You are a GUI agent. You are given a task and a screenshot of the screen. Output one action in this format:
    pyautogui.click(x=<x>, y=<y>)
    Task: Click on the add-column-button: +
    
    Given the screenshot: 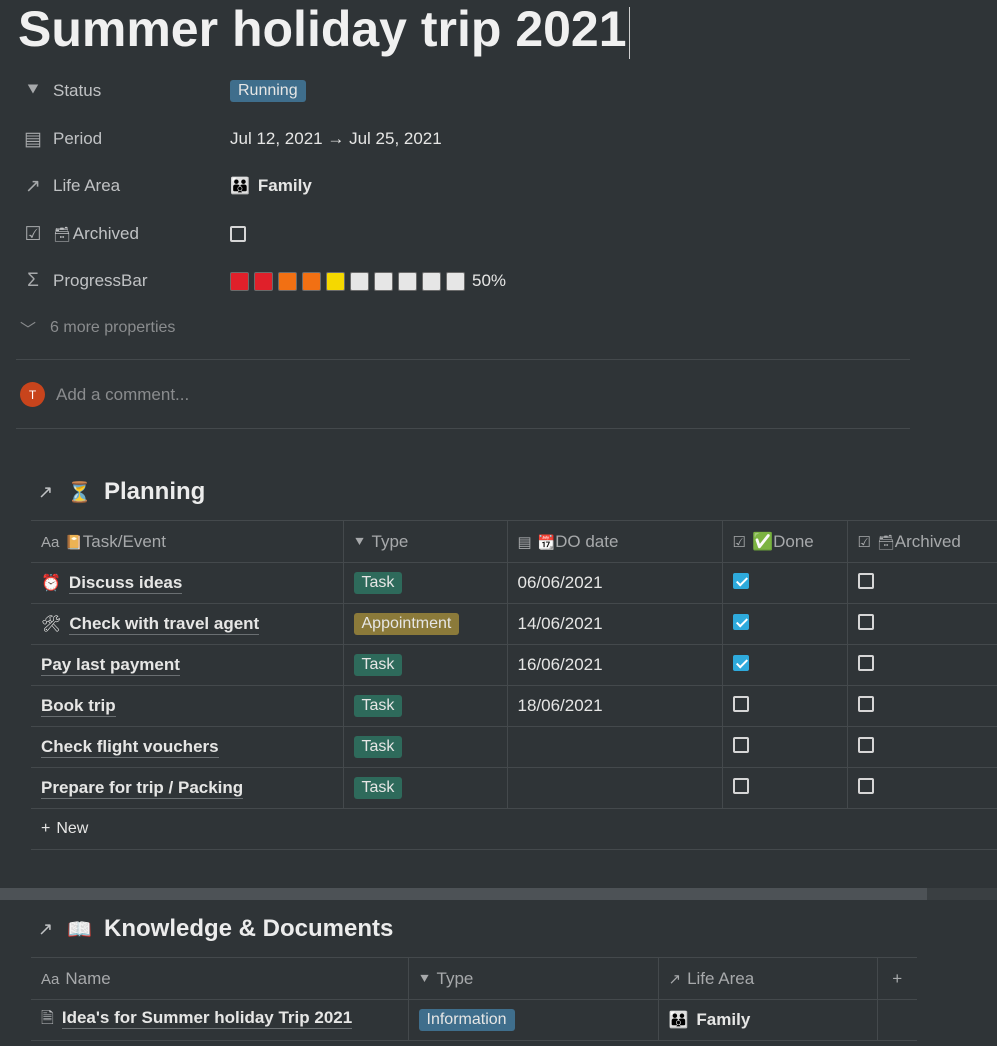 What is the action you would take?
    pyautogui.click(x=896, y=978)
    